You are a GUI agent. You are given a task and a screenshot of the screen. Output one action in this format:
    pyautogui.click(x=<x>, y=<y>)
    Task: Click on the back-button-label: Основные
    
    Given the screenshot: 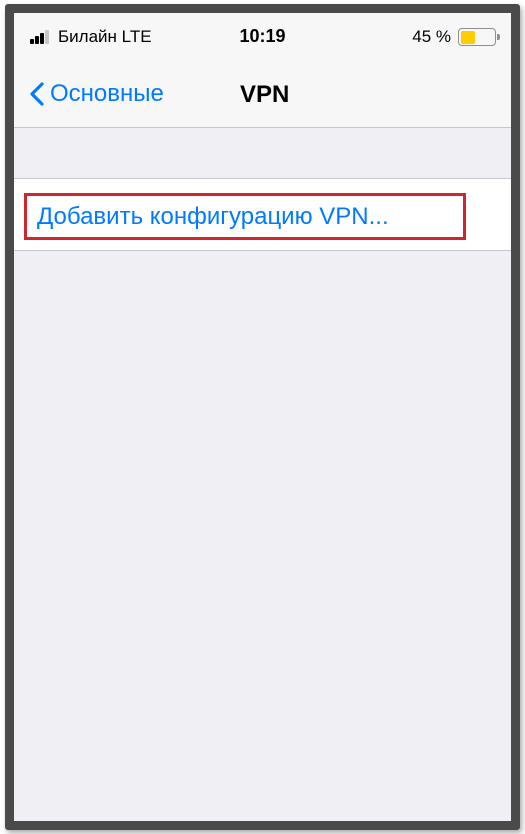 What is the action you would take?
    pyautogui.click(x=107, y=93)
    